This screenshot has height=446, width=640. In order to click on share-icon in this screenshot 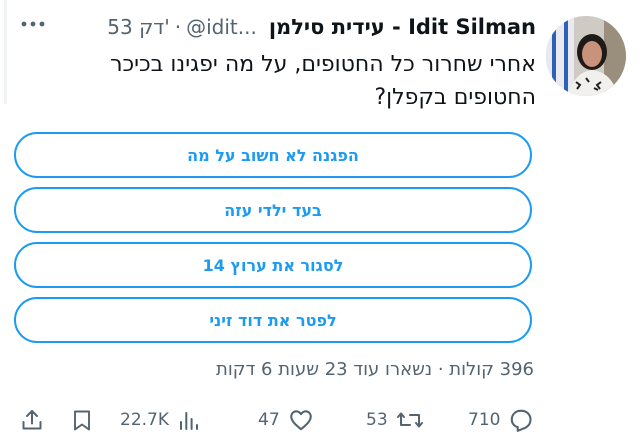, I will do `click(32, 420)`.